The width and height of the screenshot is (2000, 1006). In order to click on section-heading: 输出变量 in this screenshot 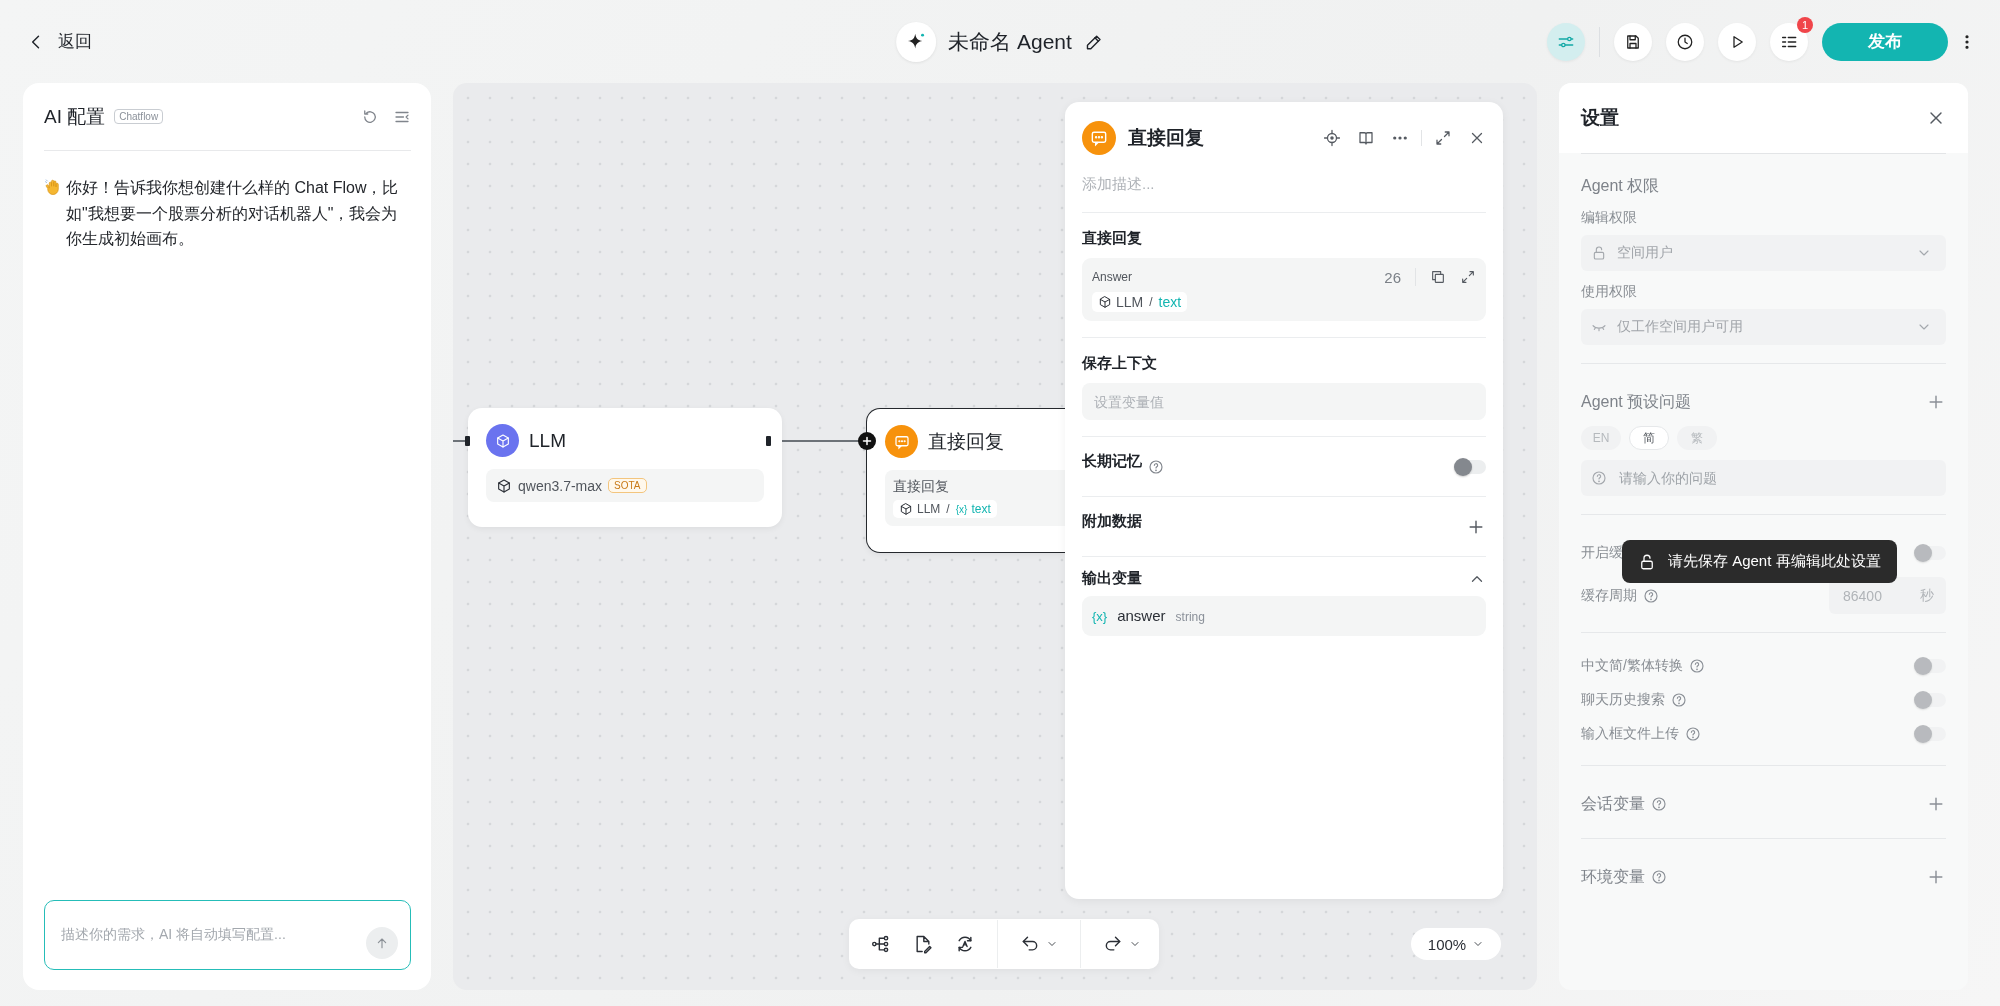, I will do `click(1112, 578)`.